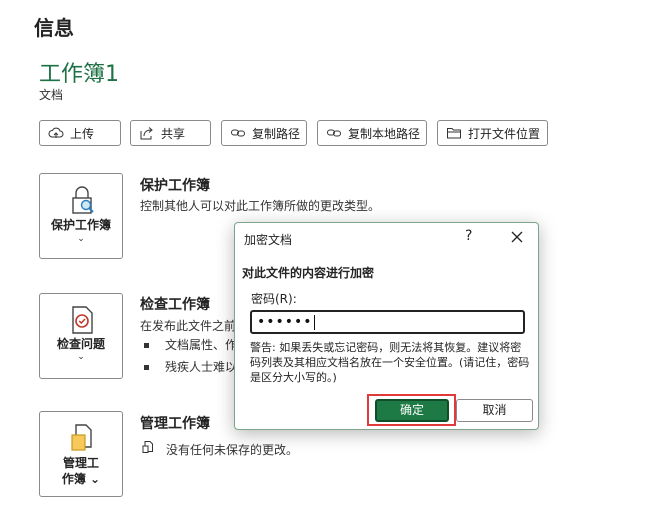  Describe the element at coordinates (387, 322) in the screenshot. I see `password-field: ••••••` at that location.